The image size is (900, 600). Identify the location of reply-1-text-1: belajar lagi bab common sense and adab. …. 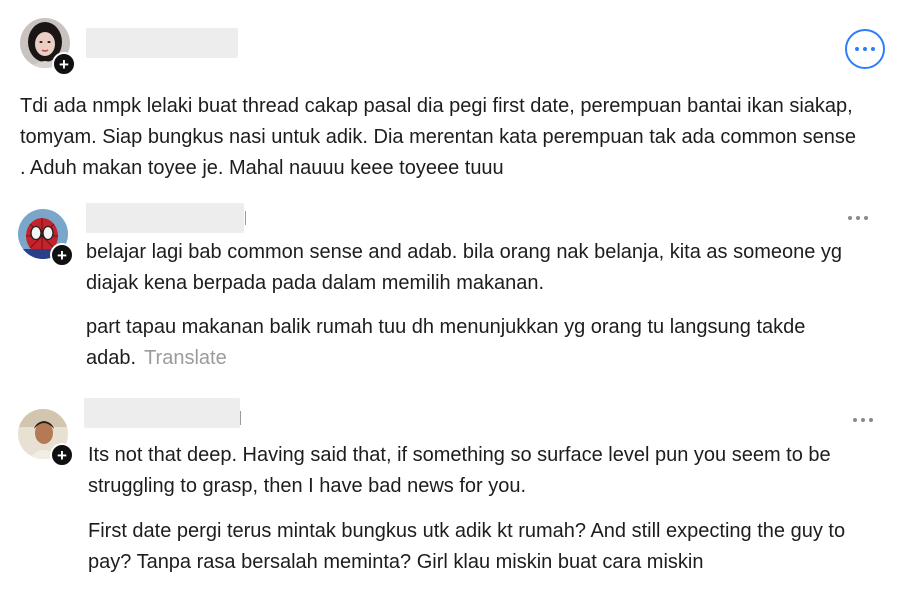
(464, 267).